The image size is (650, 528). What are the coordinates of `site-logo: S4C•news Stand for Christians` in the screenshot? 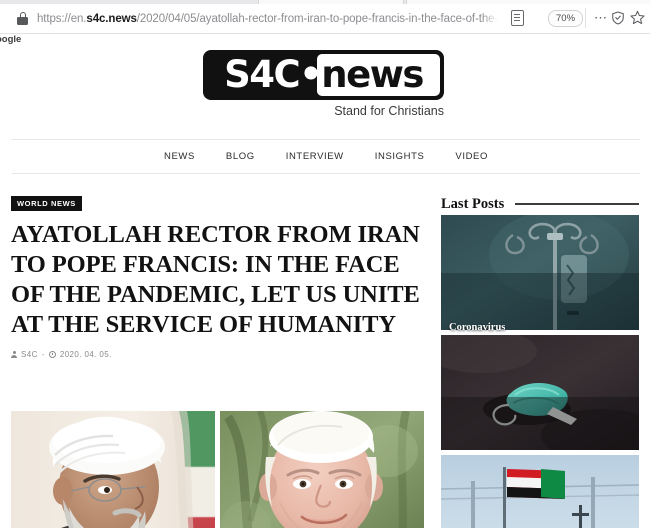 It's located at (323, 84).